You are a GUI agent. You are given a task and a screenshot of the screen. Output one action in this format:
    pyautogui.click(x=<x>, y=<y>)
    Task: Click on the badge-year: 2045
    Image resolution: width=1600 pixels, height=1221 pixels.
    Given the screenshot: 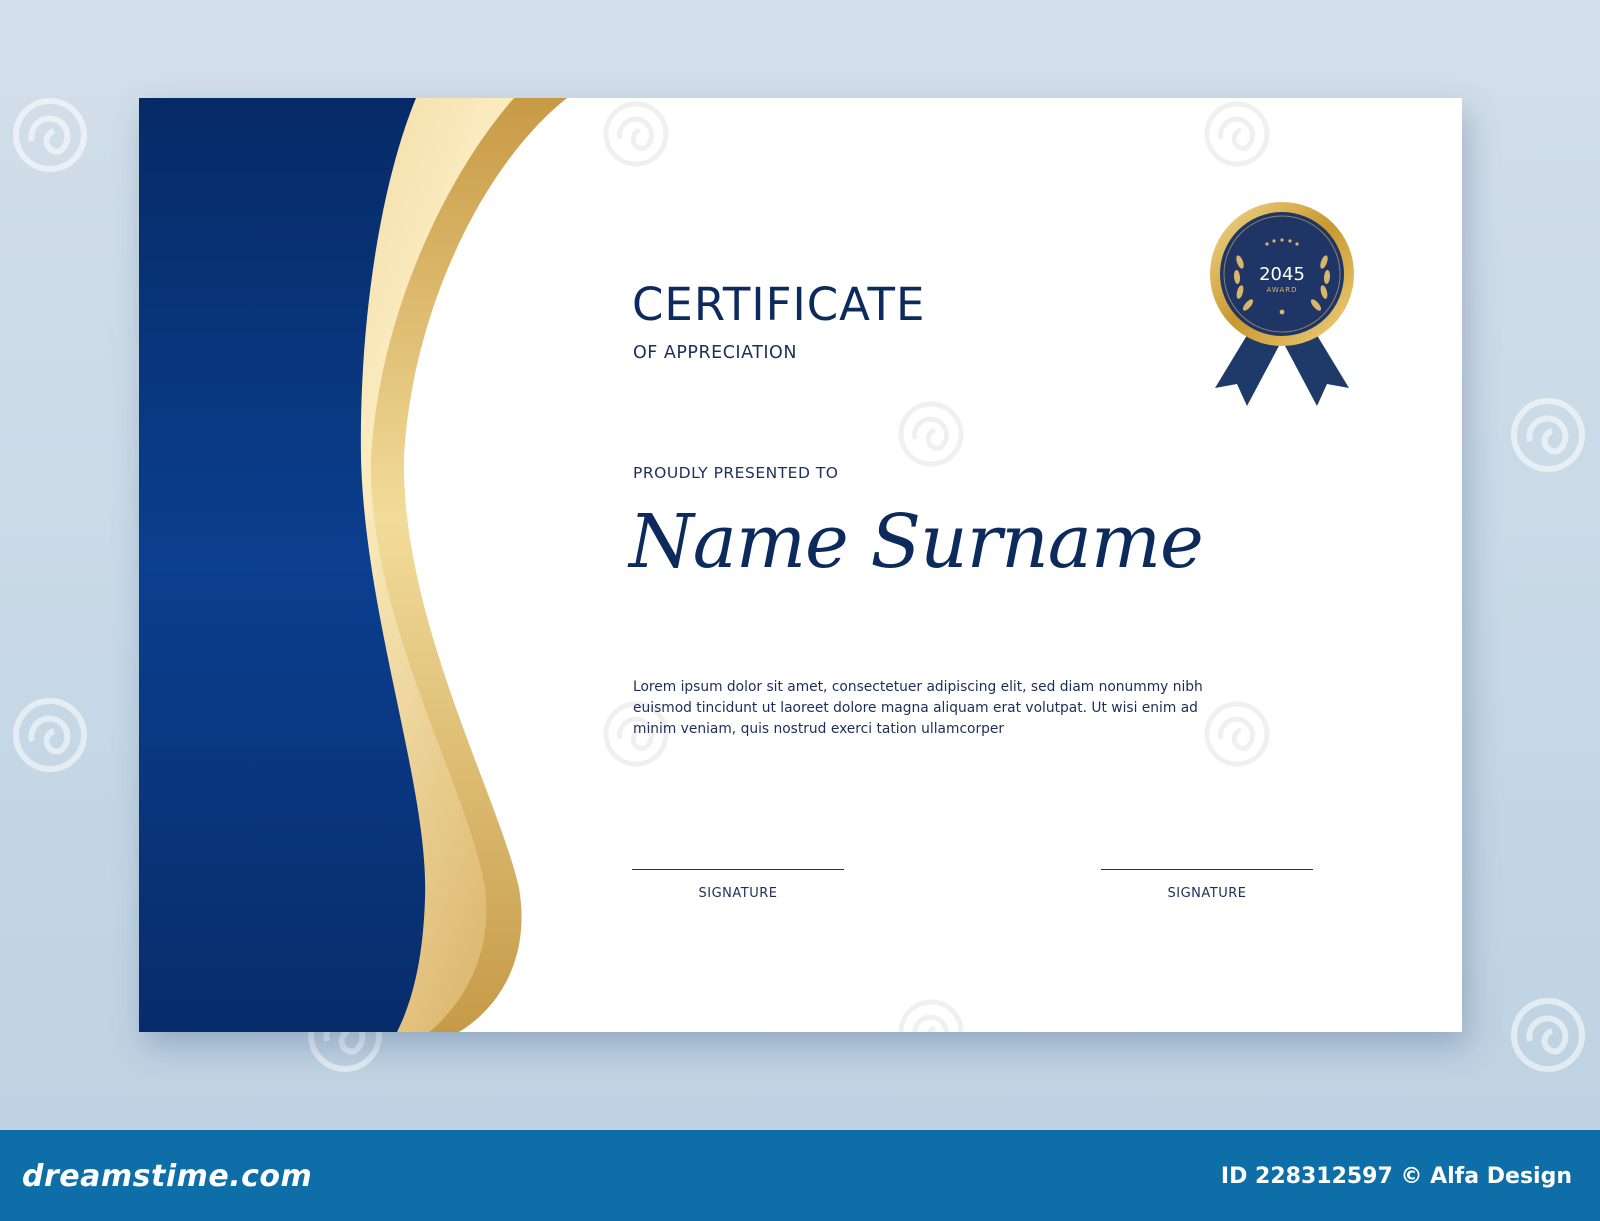 What is the action you would take?
    pyautogui.click(x=1282, y=274)
    